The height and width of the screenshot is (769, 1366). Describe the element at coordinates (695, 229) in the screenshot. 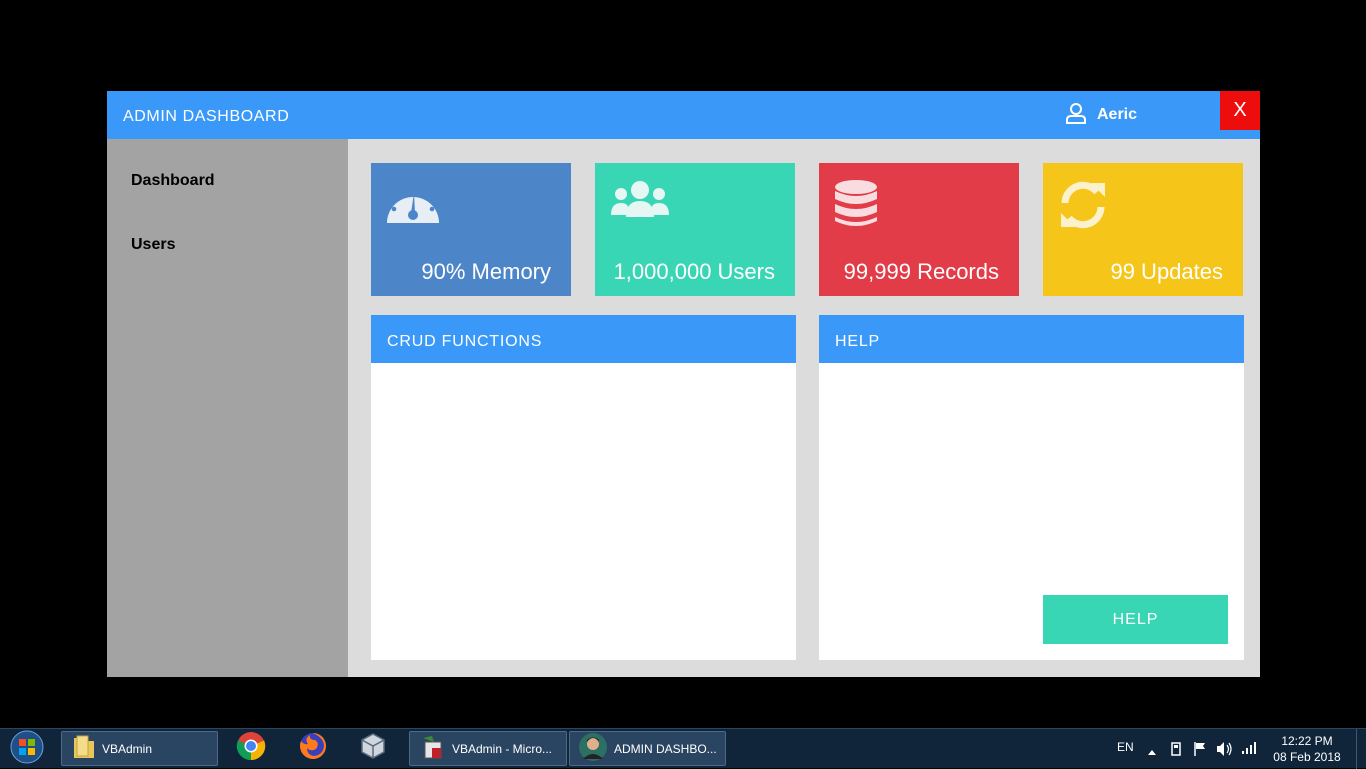

I see `users-tile: 1,000,000 Users` at that location.